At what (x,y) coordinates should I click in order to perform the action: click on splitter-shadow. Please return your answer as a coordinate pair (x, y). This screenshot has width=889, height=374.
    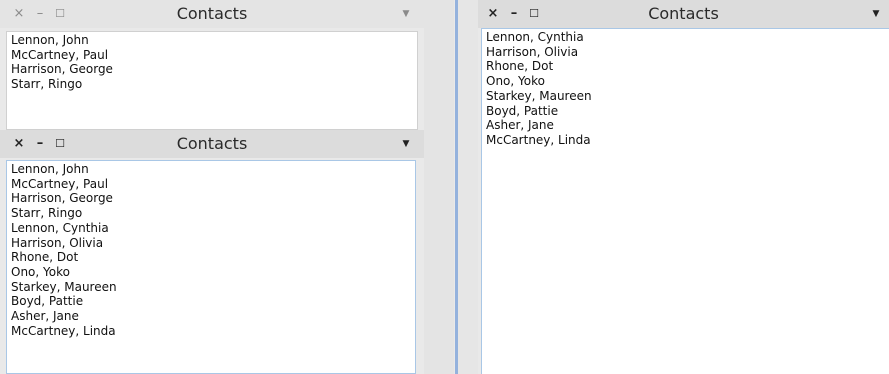
    Looking at the image, I should click on (468, 187).